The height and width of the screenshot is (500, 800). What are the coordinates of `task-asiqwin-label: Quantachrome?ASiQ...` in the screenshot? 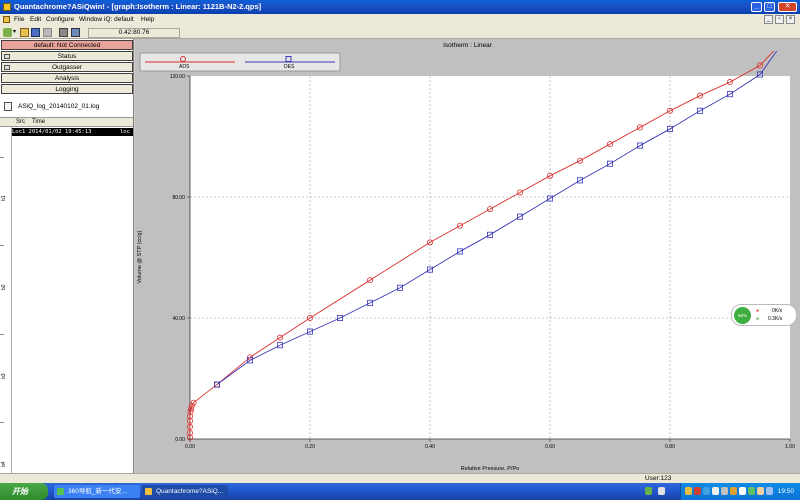 It's located at (190, 491).